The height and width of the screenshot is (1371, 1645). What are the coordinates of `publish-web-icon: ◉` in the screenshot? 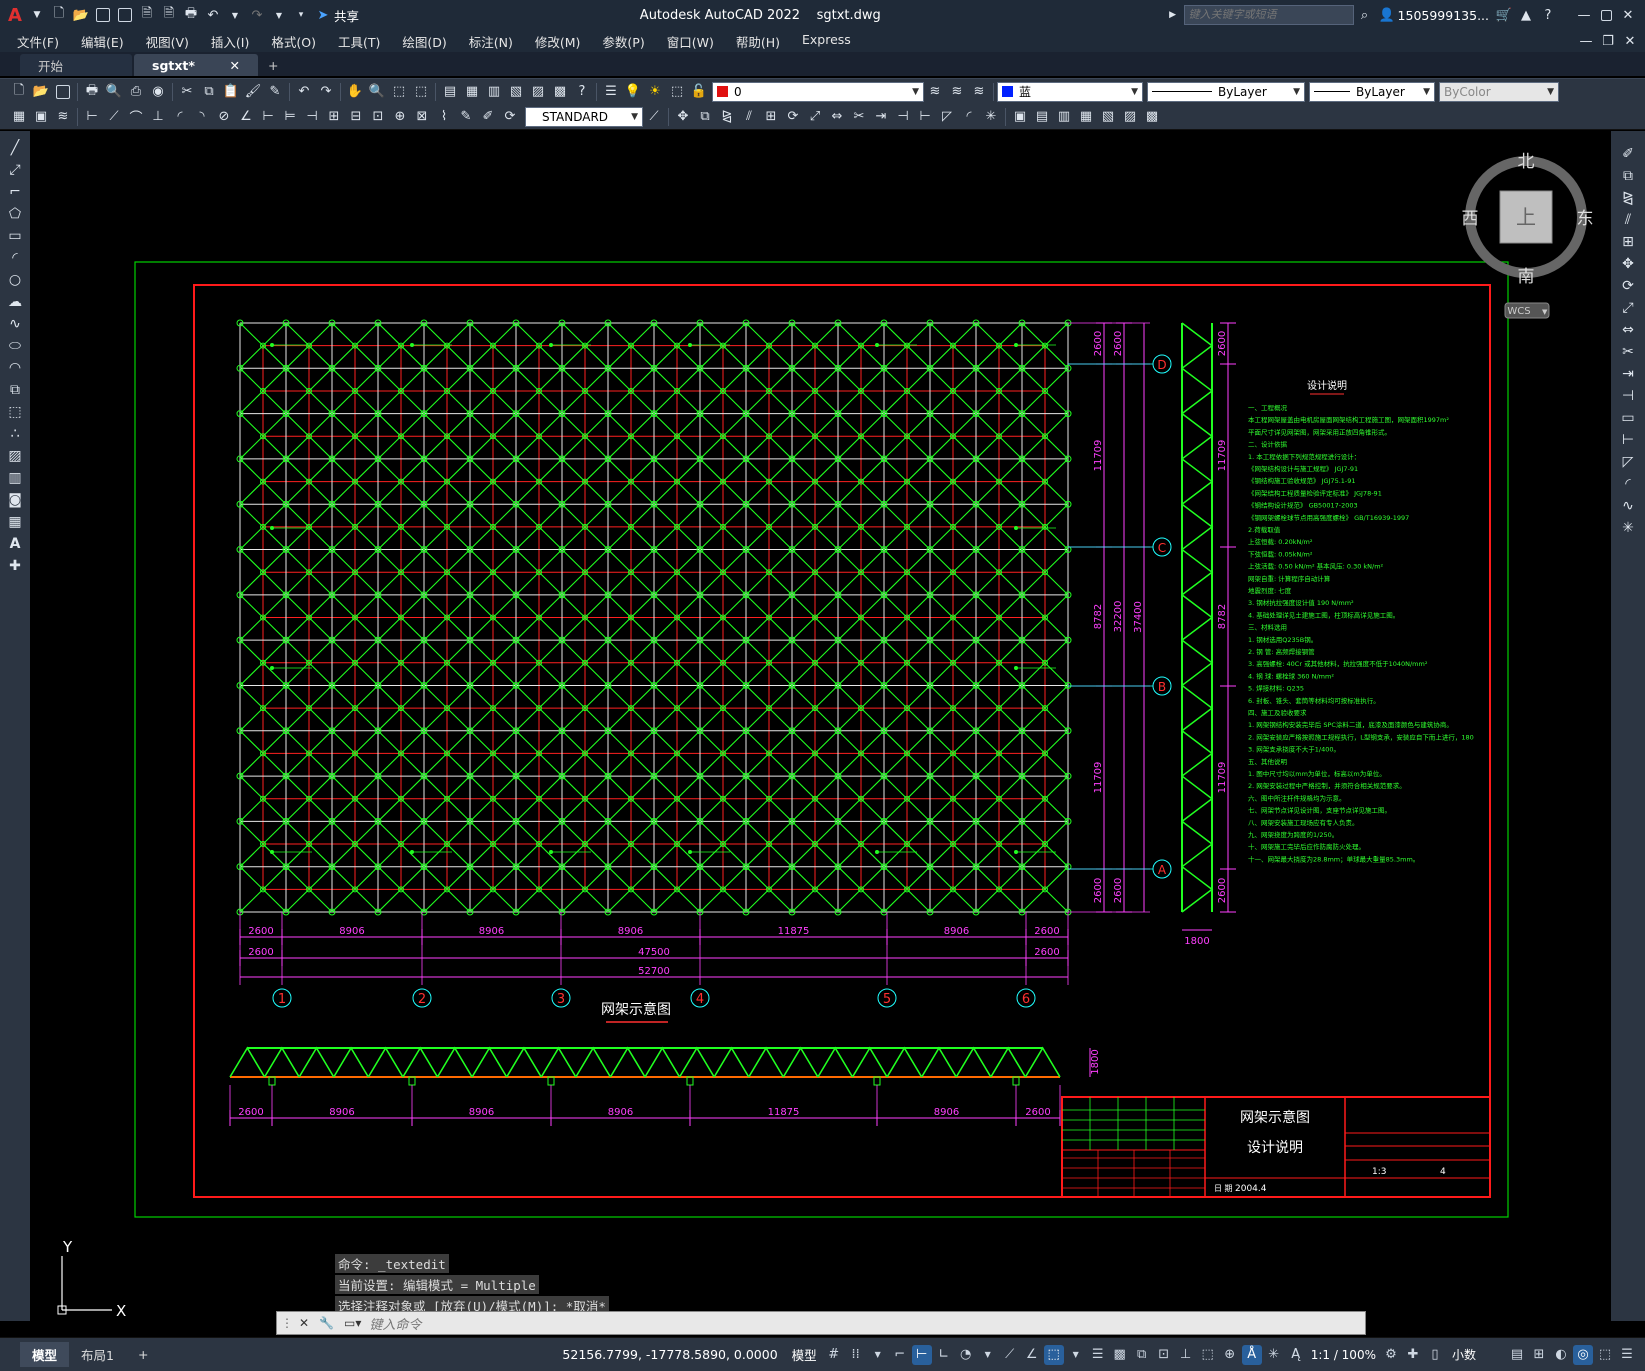 It's located at (158, 92).